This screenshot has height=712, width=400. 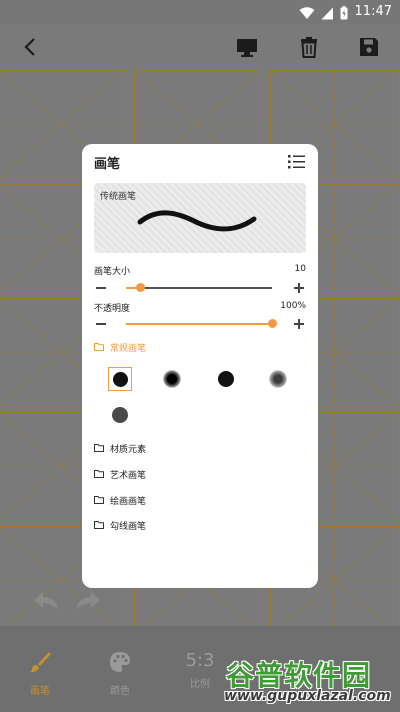 I want to click on watermark-url: www.gupuxlazal.com, so click(x=307, y=696).